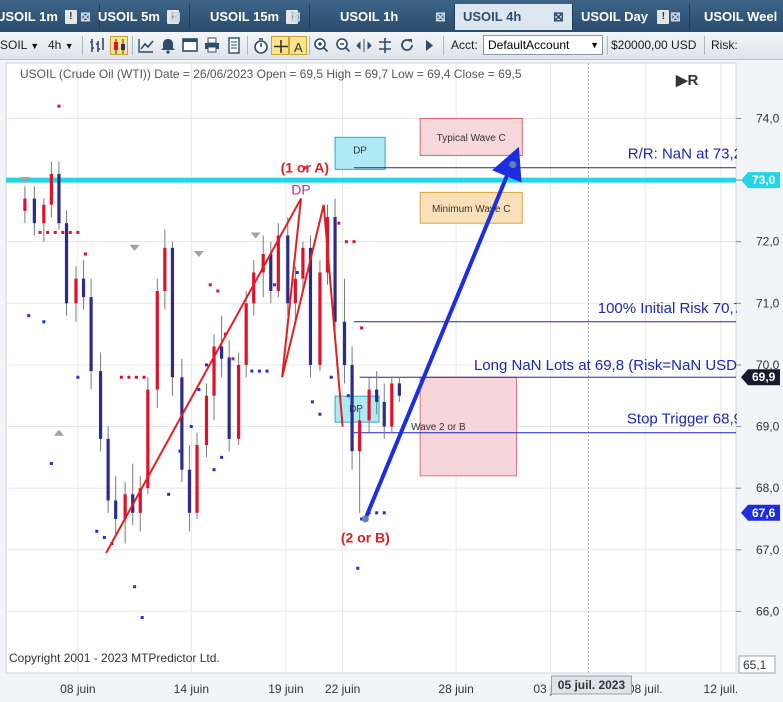  I want to click on zone-label: Minimum Wave C, so click(471, 209).